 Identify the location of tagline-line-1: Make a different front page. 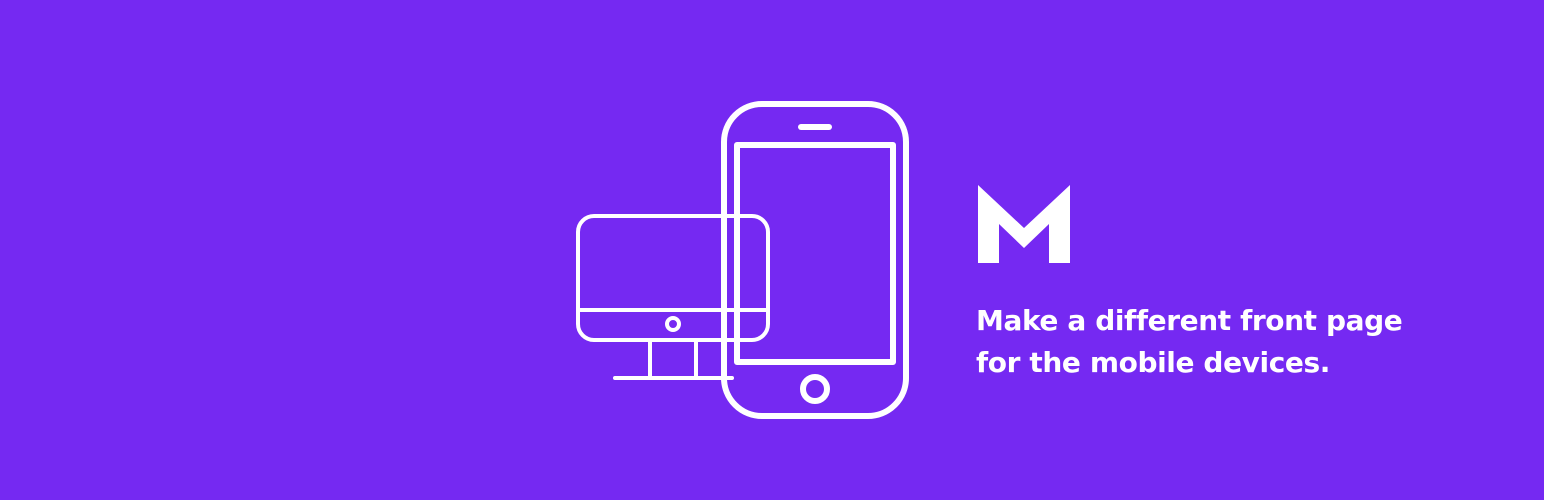
(1189, 320).